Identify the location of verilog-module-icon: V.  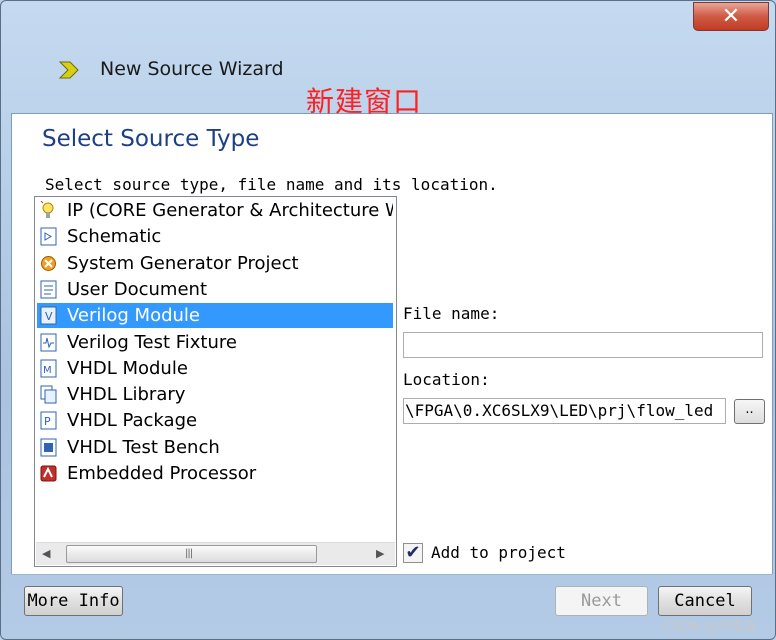
(48, 315).